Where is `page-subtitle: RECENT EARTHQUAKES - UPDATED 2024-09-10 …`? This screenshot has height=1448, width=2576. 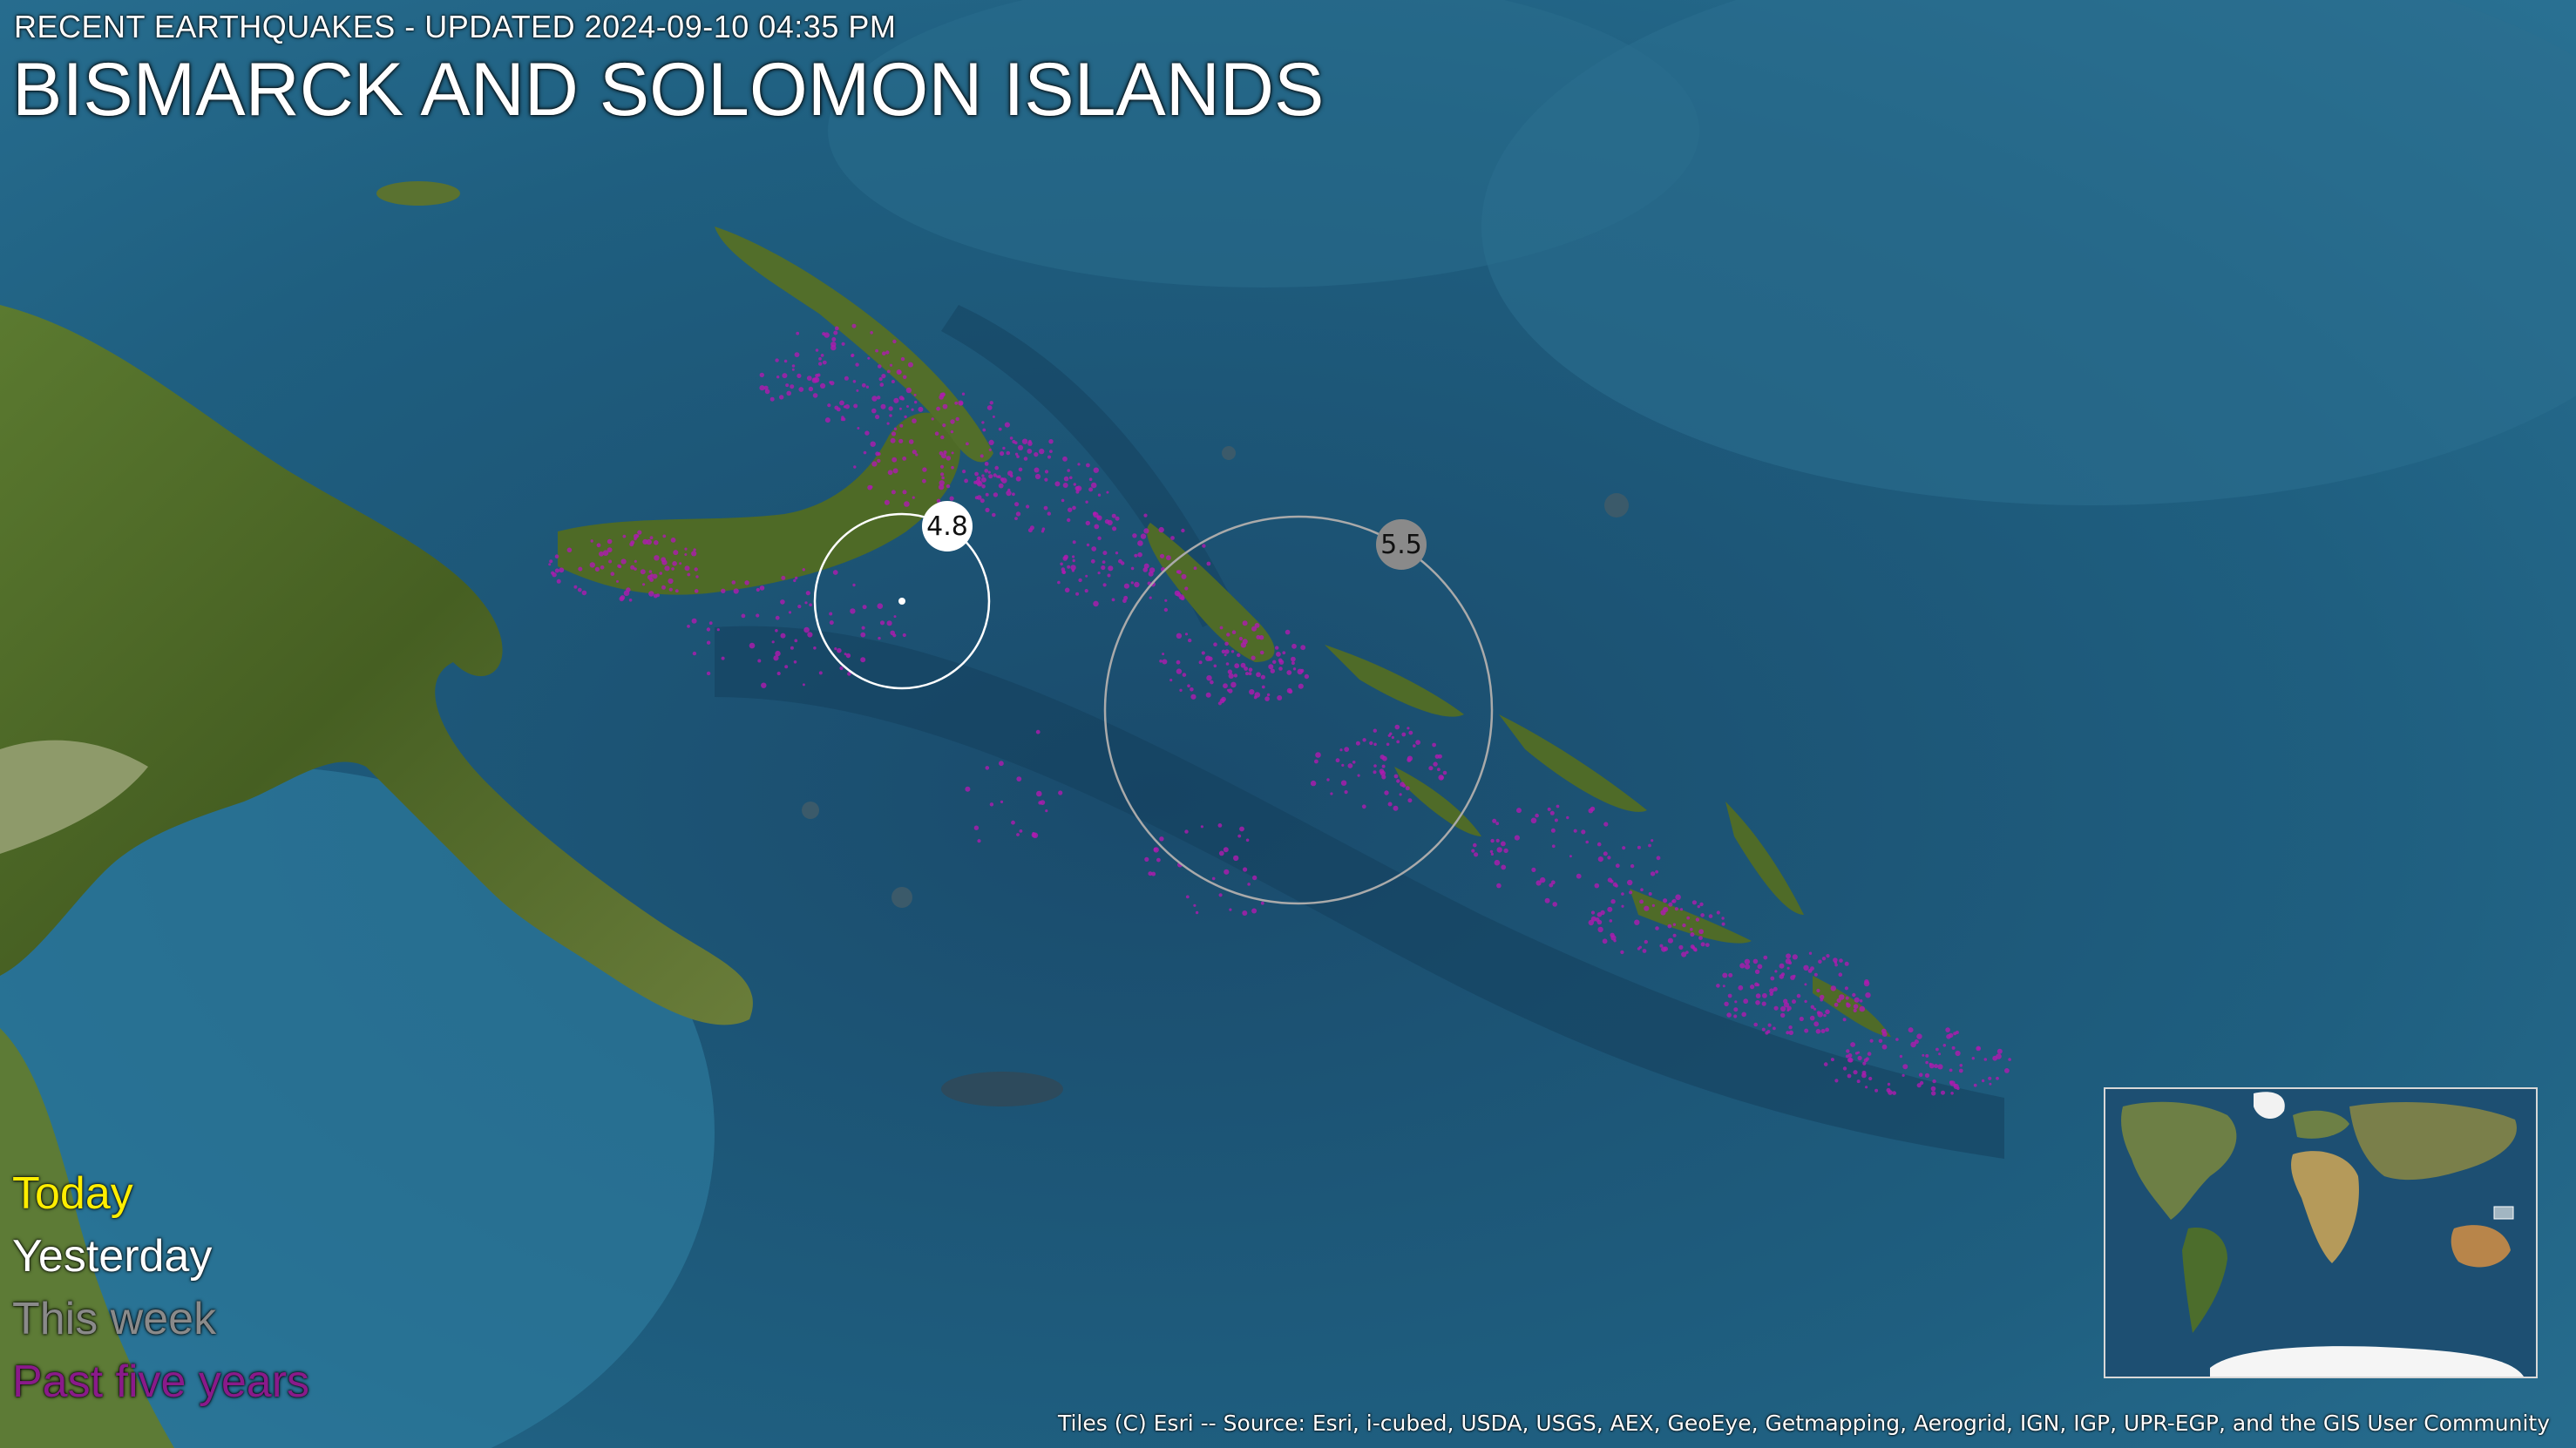
page-subtitle: RECENT EARTHQUAKES - UPDATED 2024-09-10 … is located at coordinates (455, 26).